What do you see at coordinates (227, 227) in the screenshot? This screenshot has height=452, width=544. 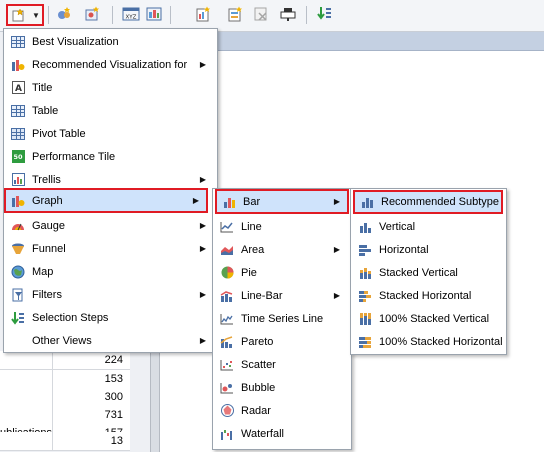 I see `line-chart-icon` at bounding box center [227, 227].